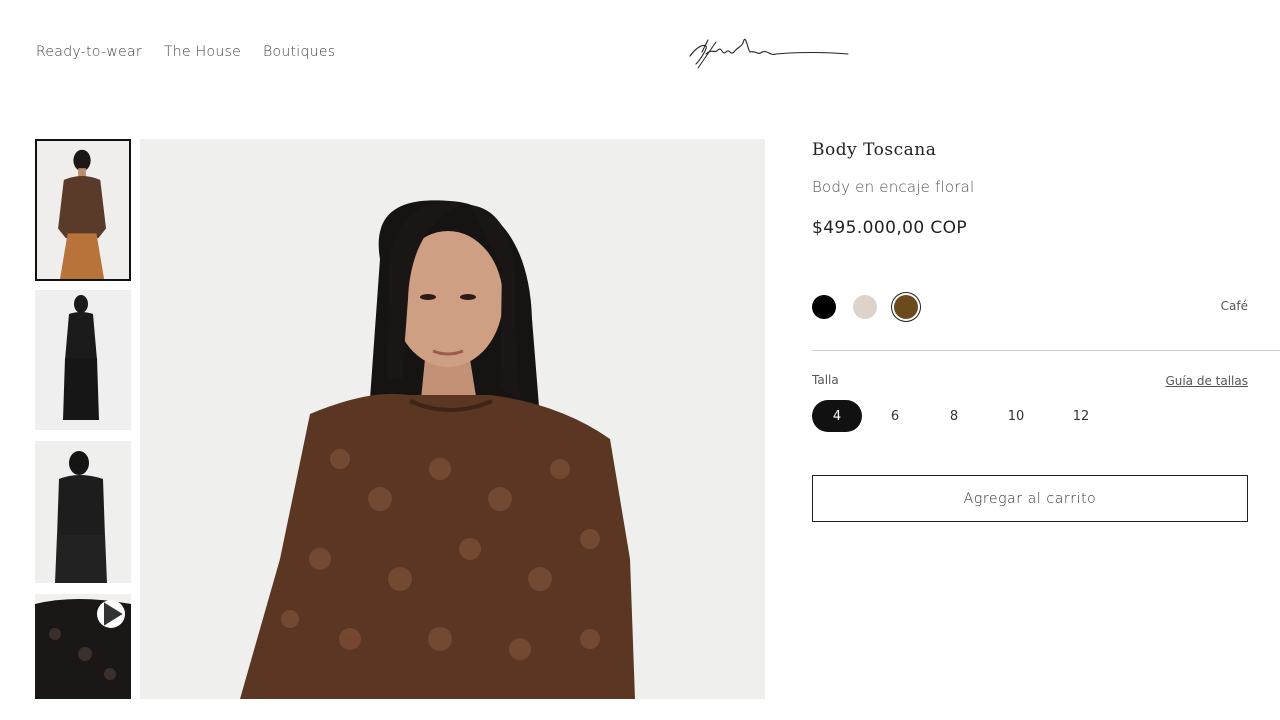  What do you see at coordinates (824, 307) in the screenshot?
I see `color-swatch-black` at bounding box center [824, 307].